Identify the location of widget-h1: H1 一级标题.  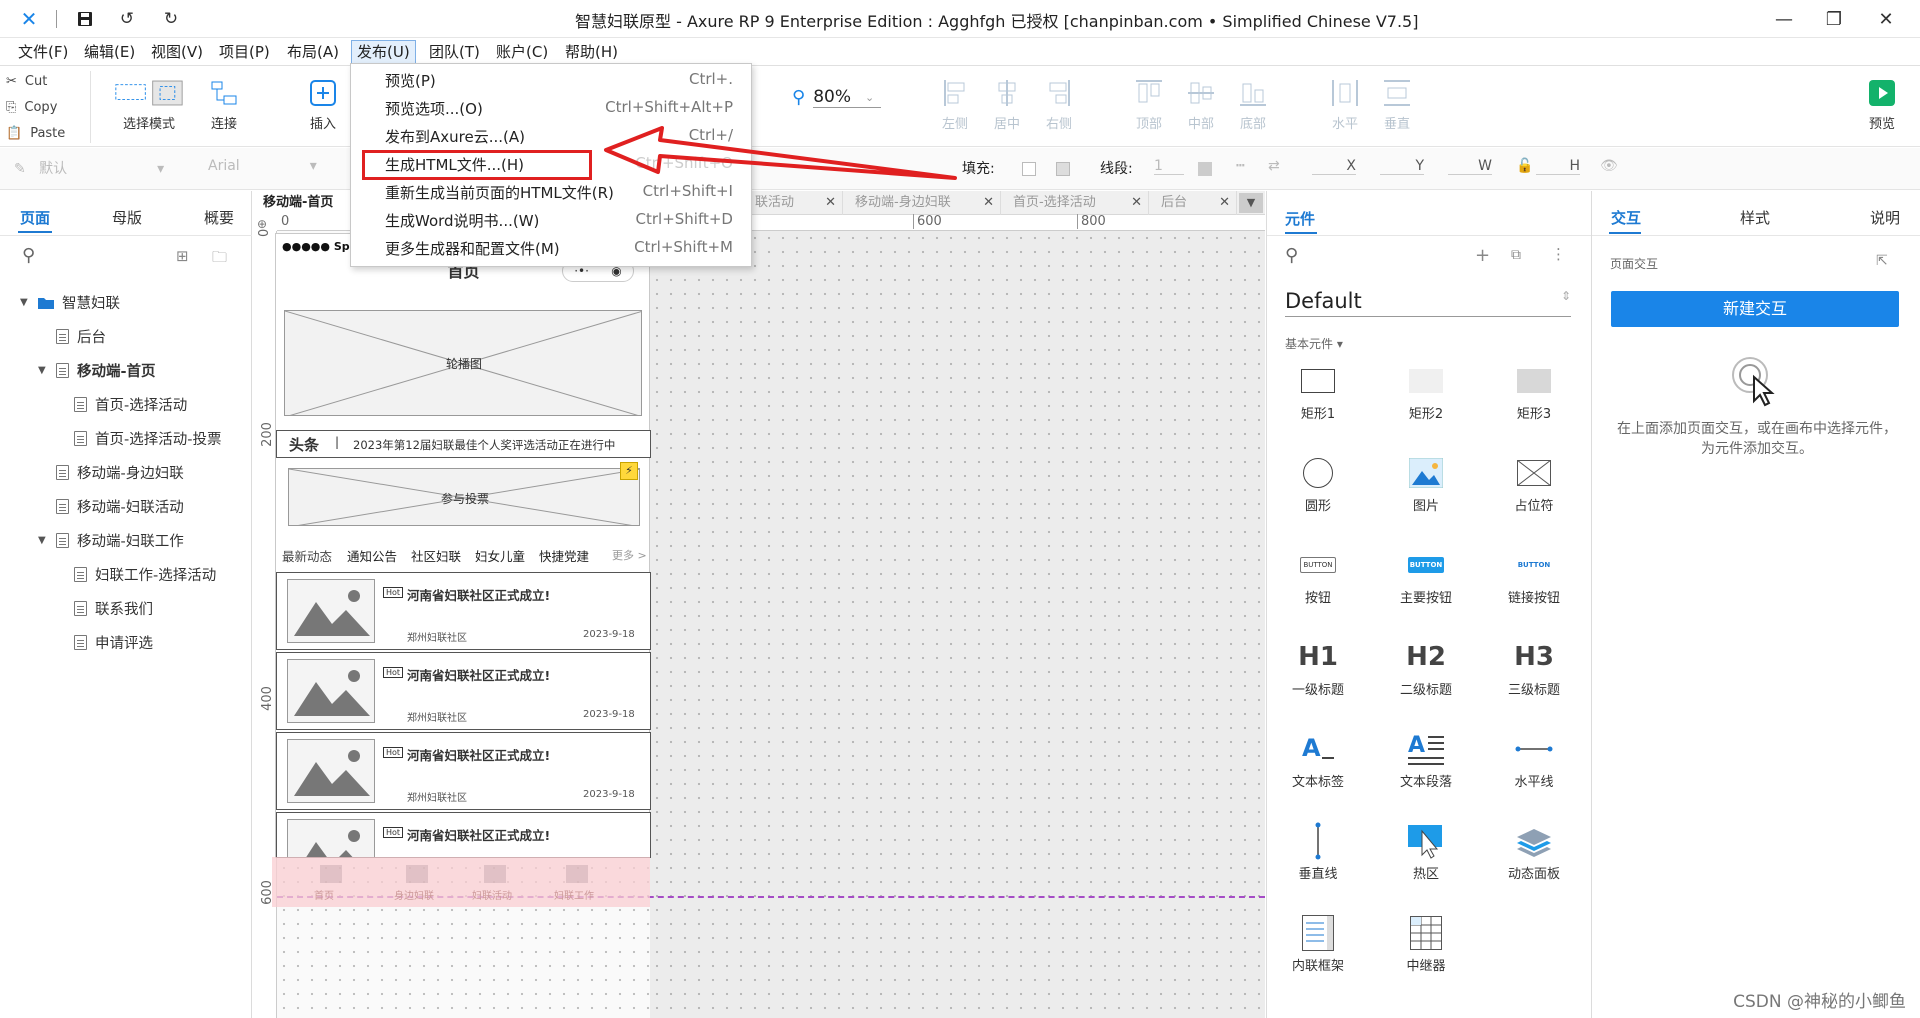
(1318, 666).